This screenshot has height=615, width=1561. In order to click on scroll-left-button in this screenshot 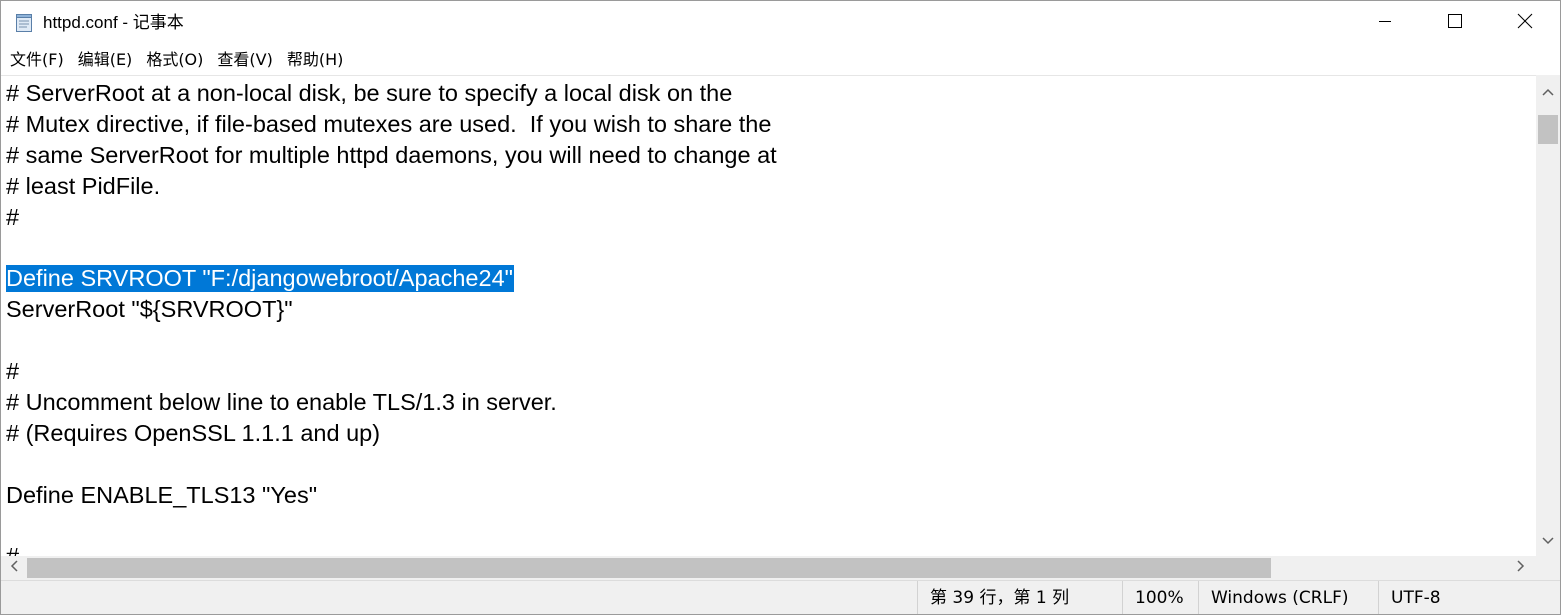, I will do `click(14, 568)`.